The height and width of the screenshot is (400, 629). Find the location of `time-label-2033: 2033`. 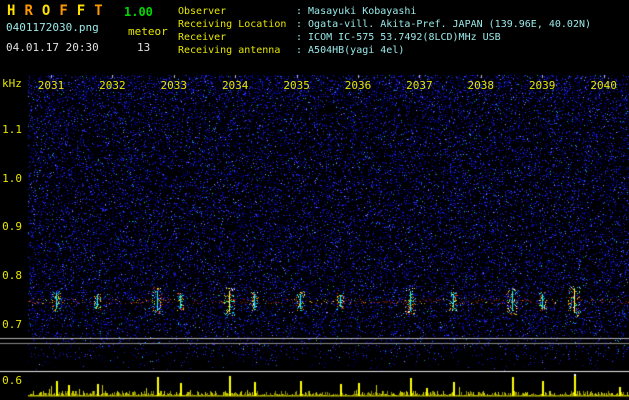

time-label-2033: 2033 is located at coordinates (174, 85).